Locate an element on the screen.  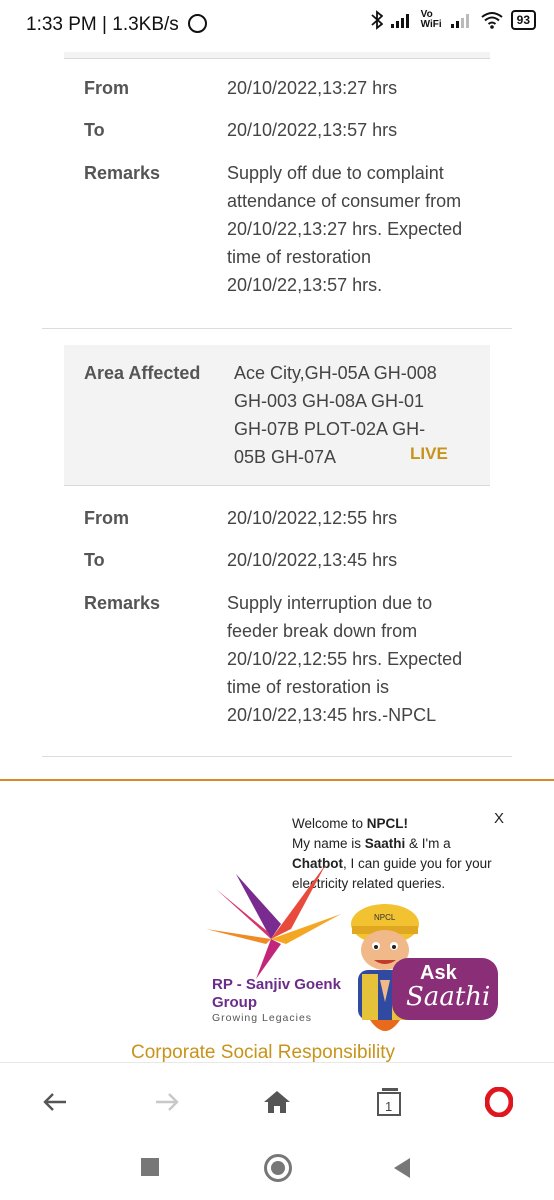
home-button is located at coordinates (277, 1102).